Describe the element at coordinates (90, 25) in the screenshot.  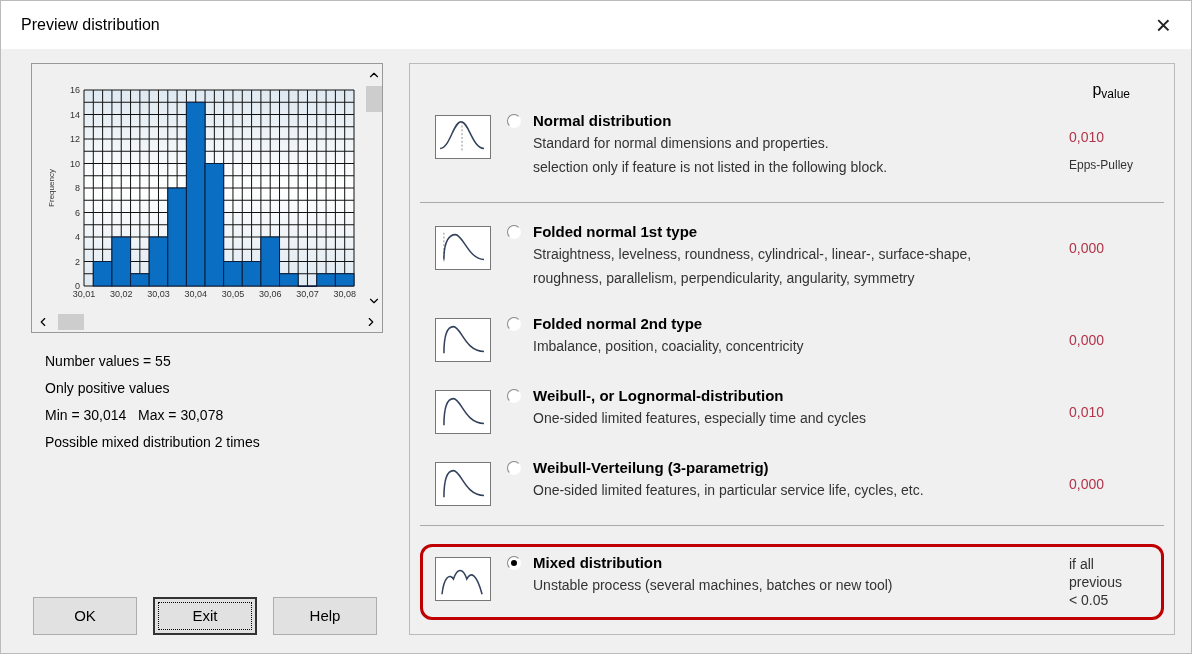
I see `window-title: Preview distribution` at that location.